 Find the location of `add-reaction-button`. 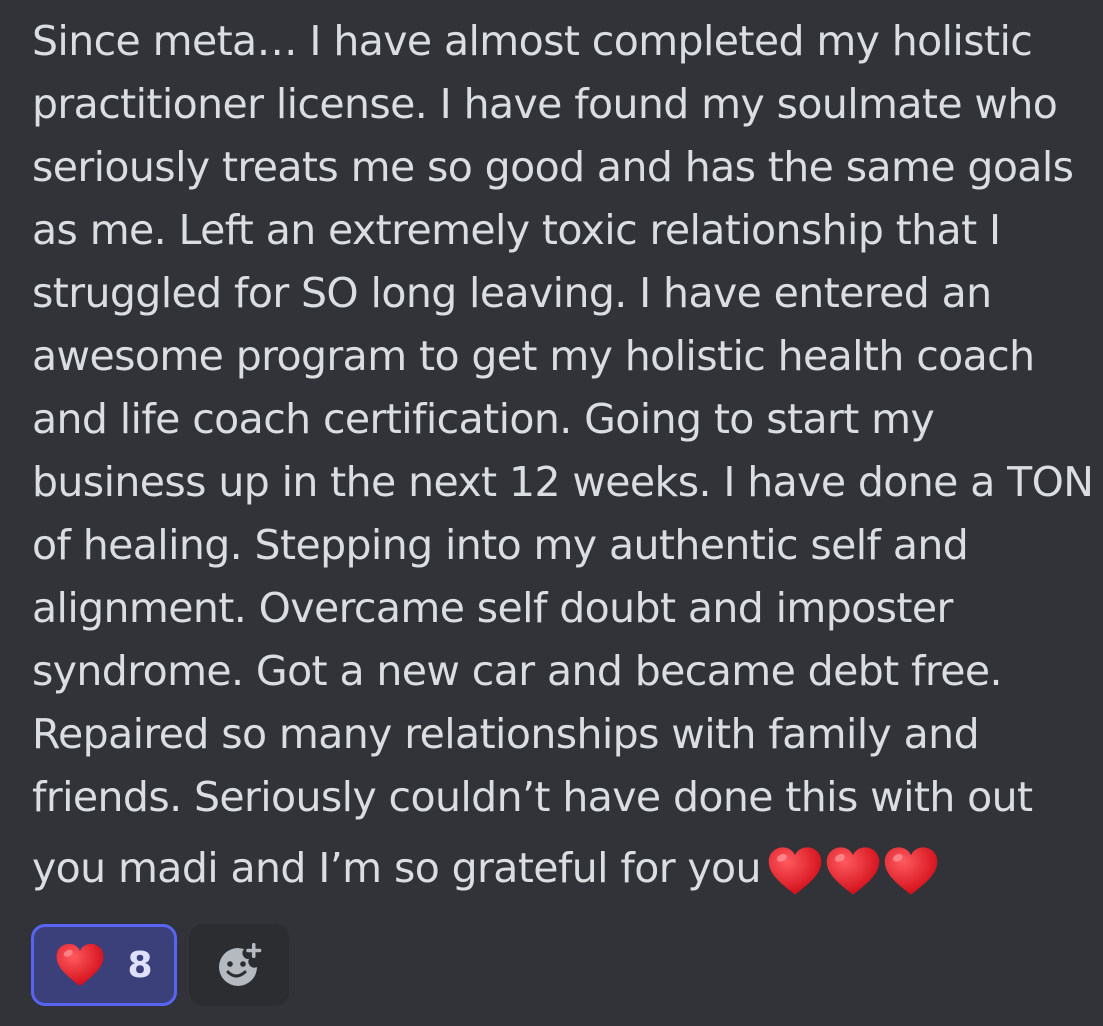

add-reaction-button is located at coordinates (239, 965).